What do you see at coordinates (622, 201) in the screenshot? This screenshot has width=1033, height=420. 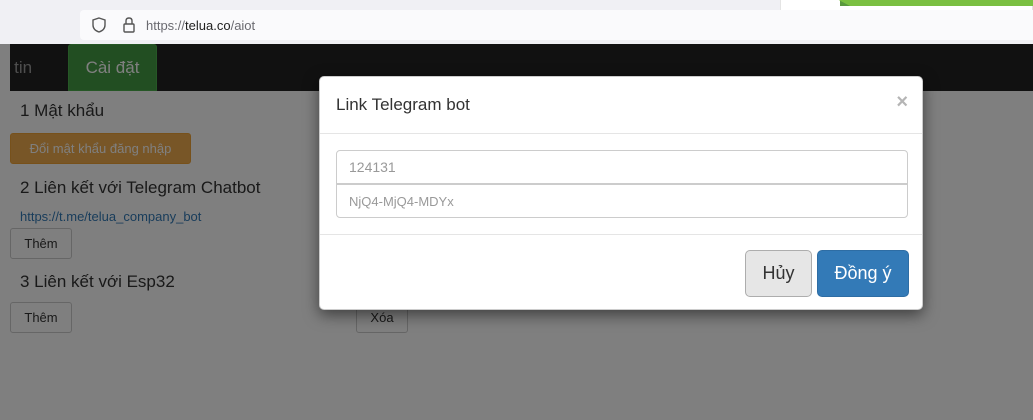 I see `bot-token-input` at bounding box center [622, 201].